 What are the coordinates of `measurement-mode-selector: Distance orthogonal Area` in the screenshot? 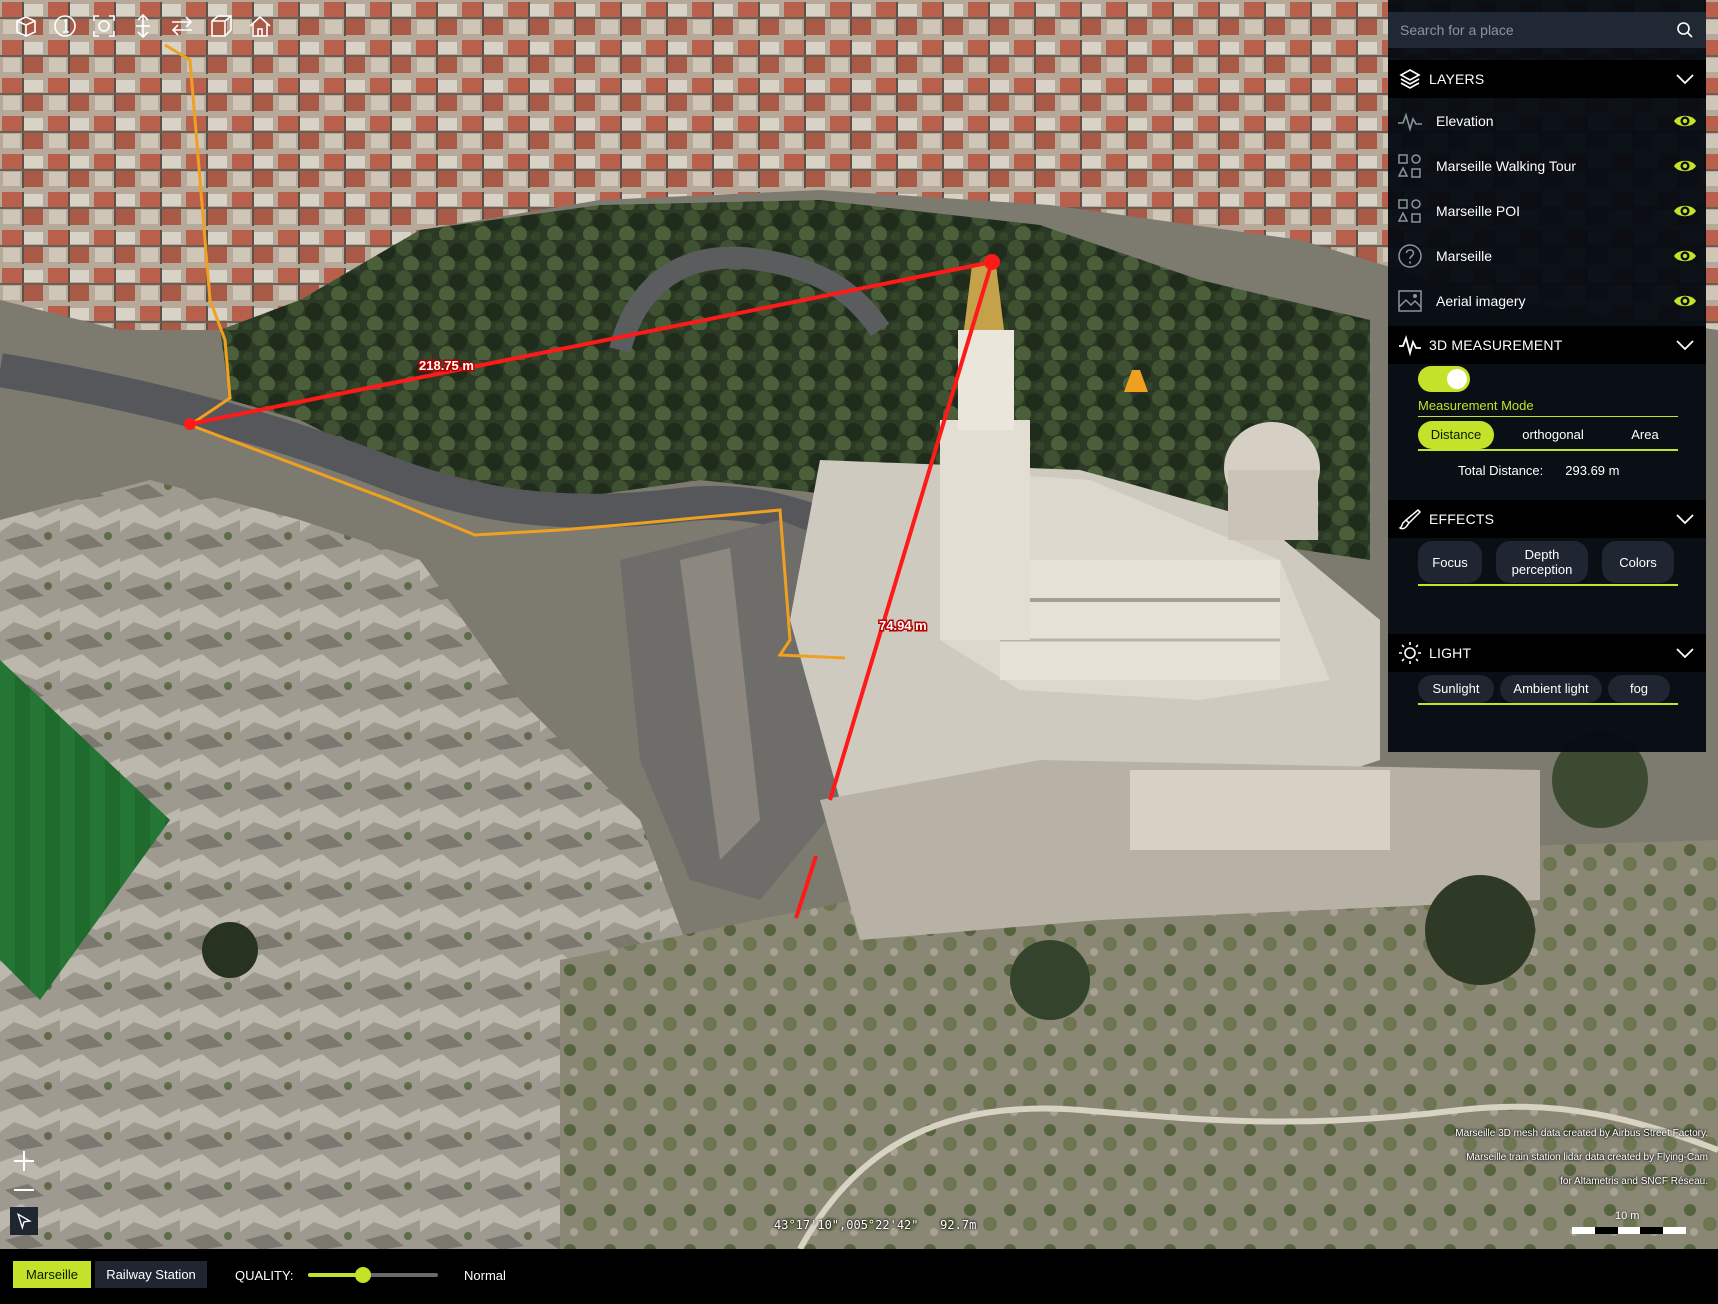 It's located at (1548, 435).